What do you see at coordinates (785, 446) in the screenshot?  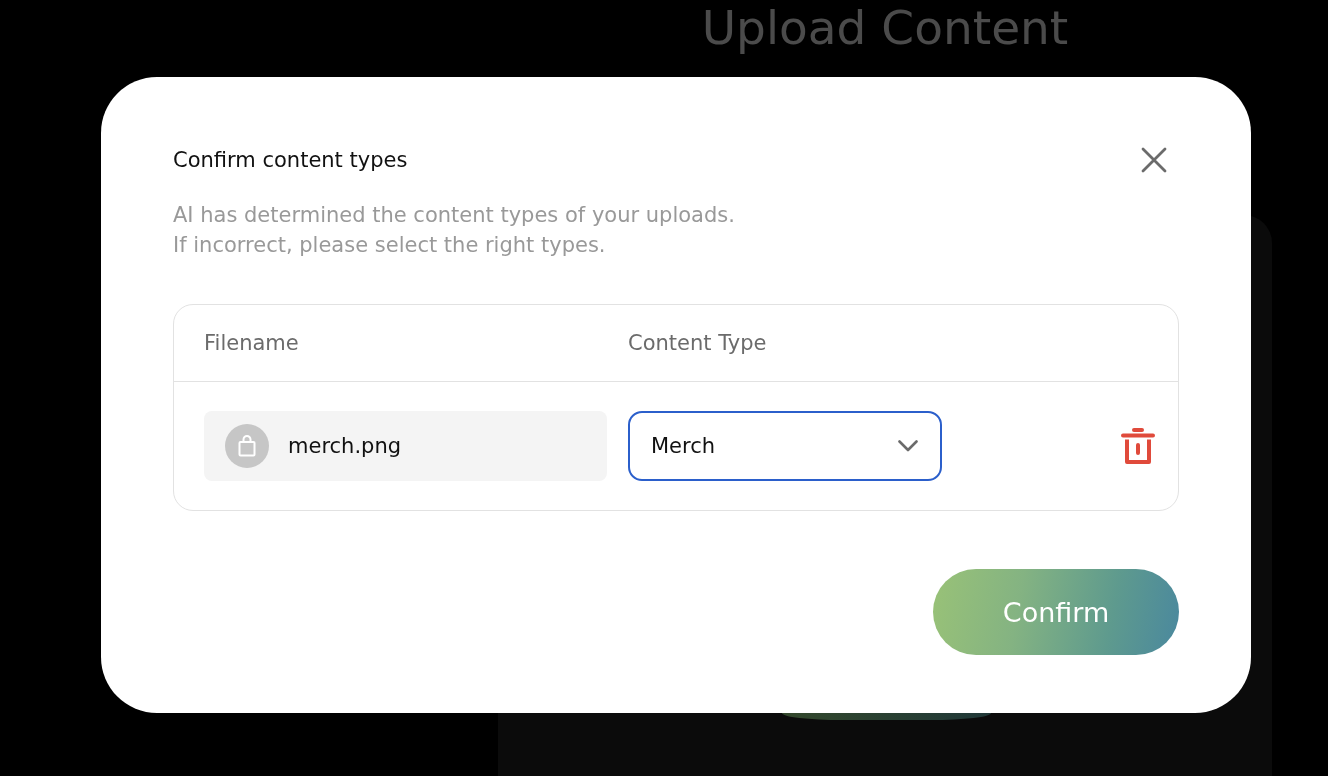 I see `content-type-dropdown: Merch` at bounding box center [785, 446].